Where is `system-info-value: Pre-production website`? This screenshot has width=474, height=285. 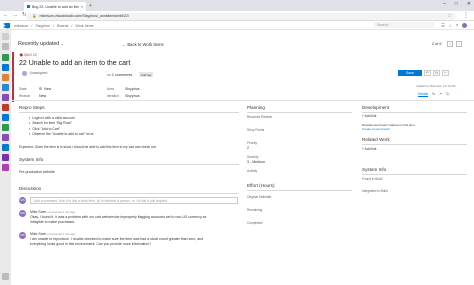 system-info-value: Pre-production website is located at coordinates (37, 172).